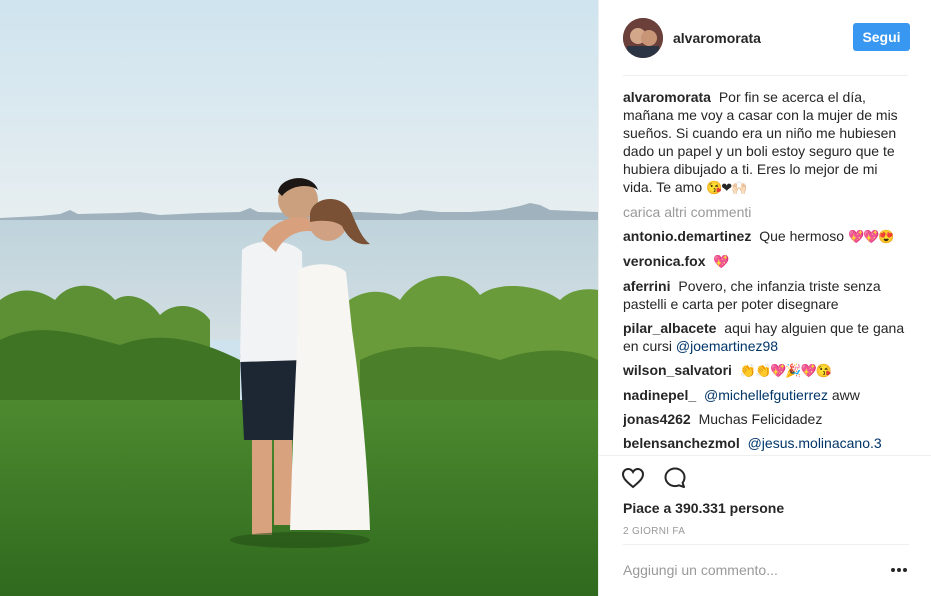 This screenshot has width=931, height=596. What do you see at coordinates (721, 261) in the screenshot?
I see `comment-emoji: 💖` at bounding box center [721, 261].